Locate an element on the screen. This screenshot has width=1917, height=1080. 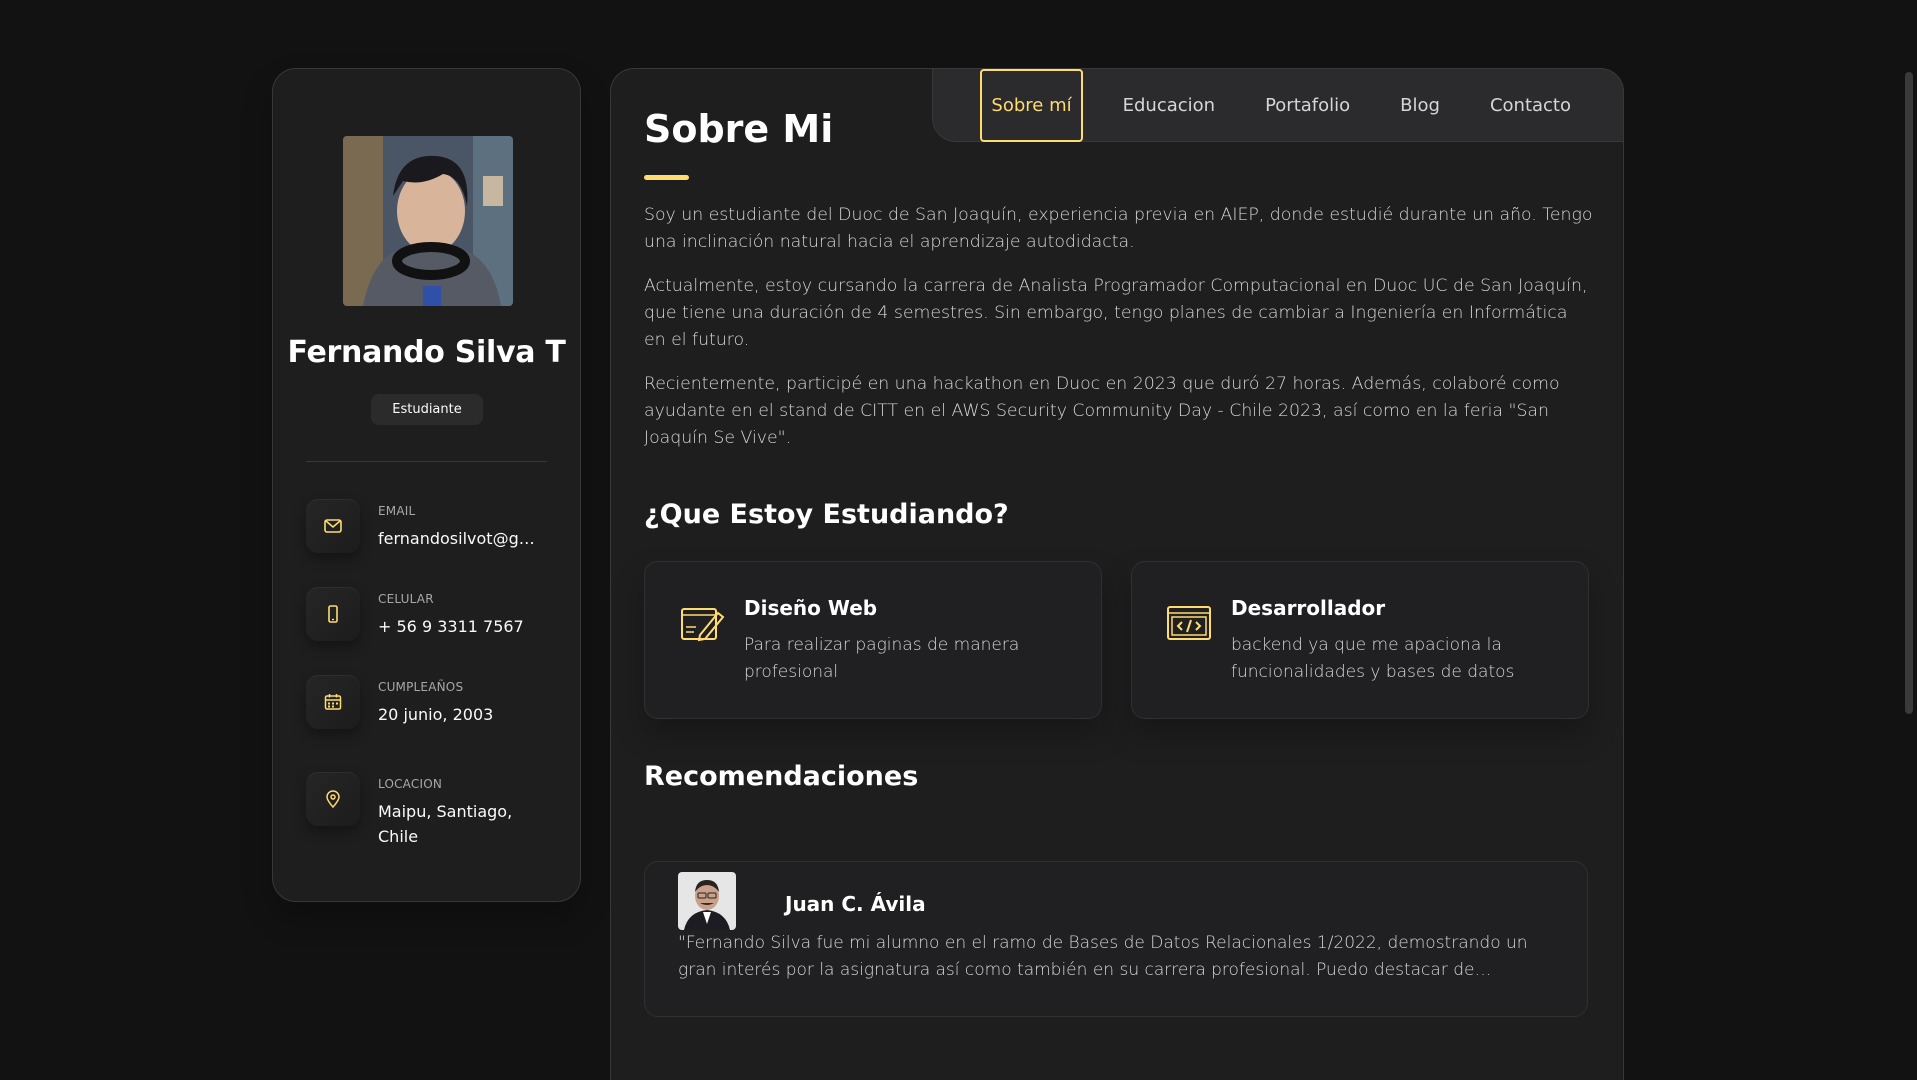
page-title: Sobre Mi is located at coordinates (739, 129).